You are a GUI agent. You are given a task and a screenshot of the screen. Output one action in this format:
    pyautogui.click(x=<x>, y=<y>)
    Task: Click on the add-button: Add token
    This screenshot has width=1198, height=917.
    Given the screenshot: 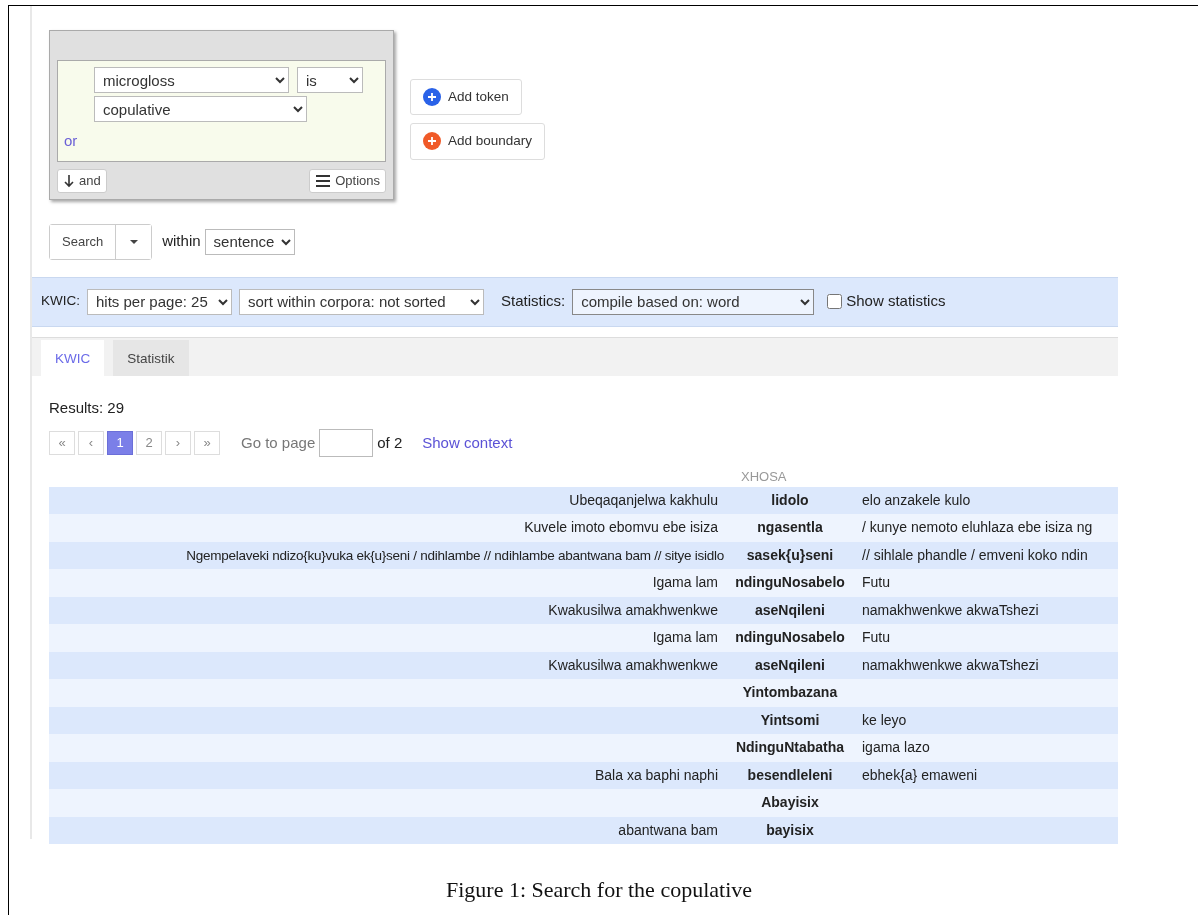 What is the action you would take?
    pyautogui.click(x=466, y=97)
    